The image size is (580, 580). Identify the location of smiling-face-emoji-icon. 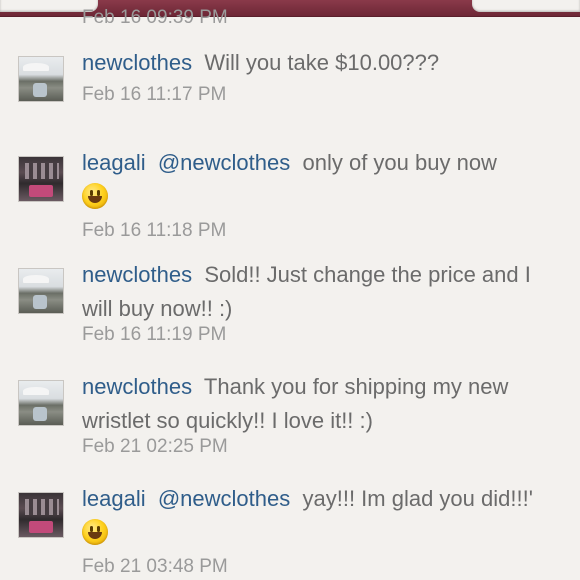
(95, 532).